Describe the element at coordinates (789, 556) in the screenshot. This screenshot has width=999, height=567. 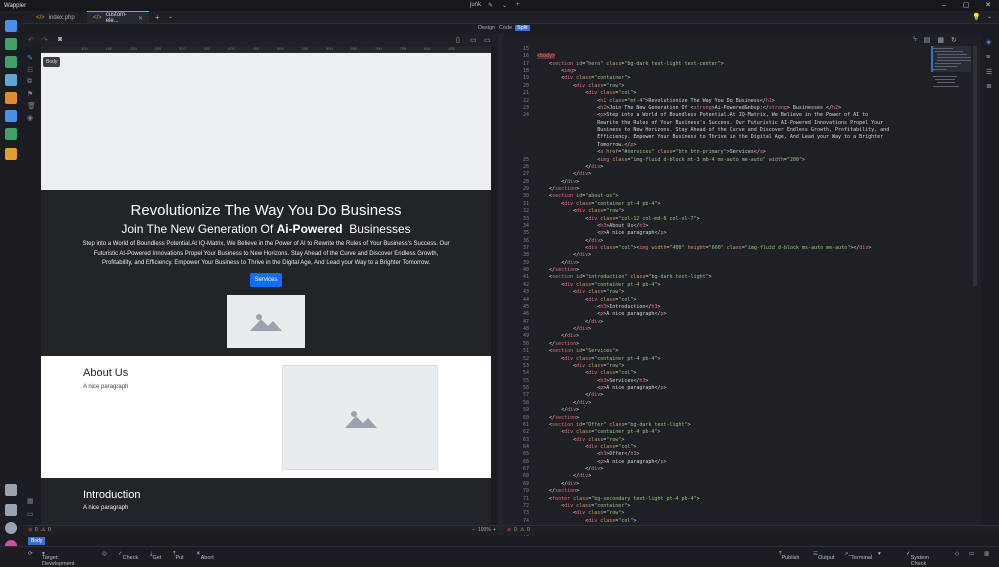
I see `publish-button: ⤒ Publish` at that location.